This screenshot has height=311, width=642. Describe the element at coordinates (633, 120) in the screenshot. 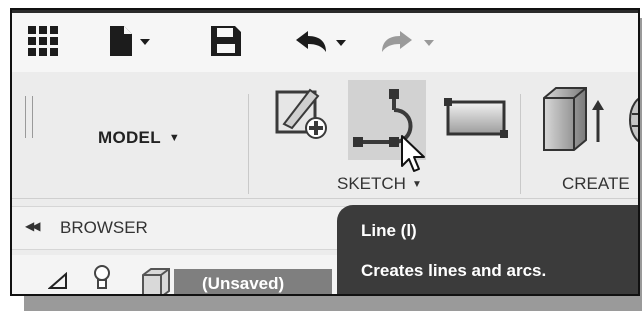

I see `revolve-icon` at that location.